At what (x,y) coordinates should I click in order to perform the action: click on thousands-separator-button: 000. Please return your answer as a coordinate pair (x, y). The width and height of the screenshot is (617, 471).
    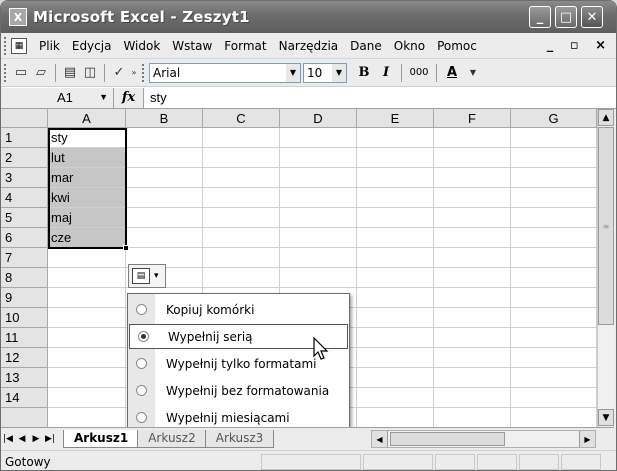
    Looking at the image, I should click on (419, 73).